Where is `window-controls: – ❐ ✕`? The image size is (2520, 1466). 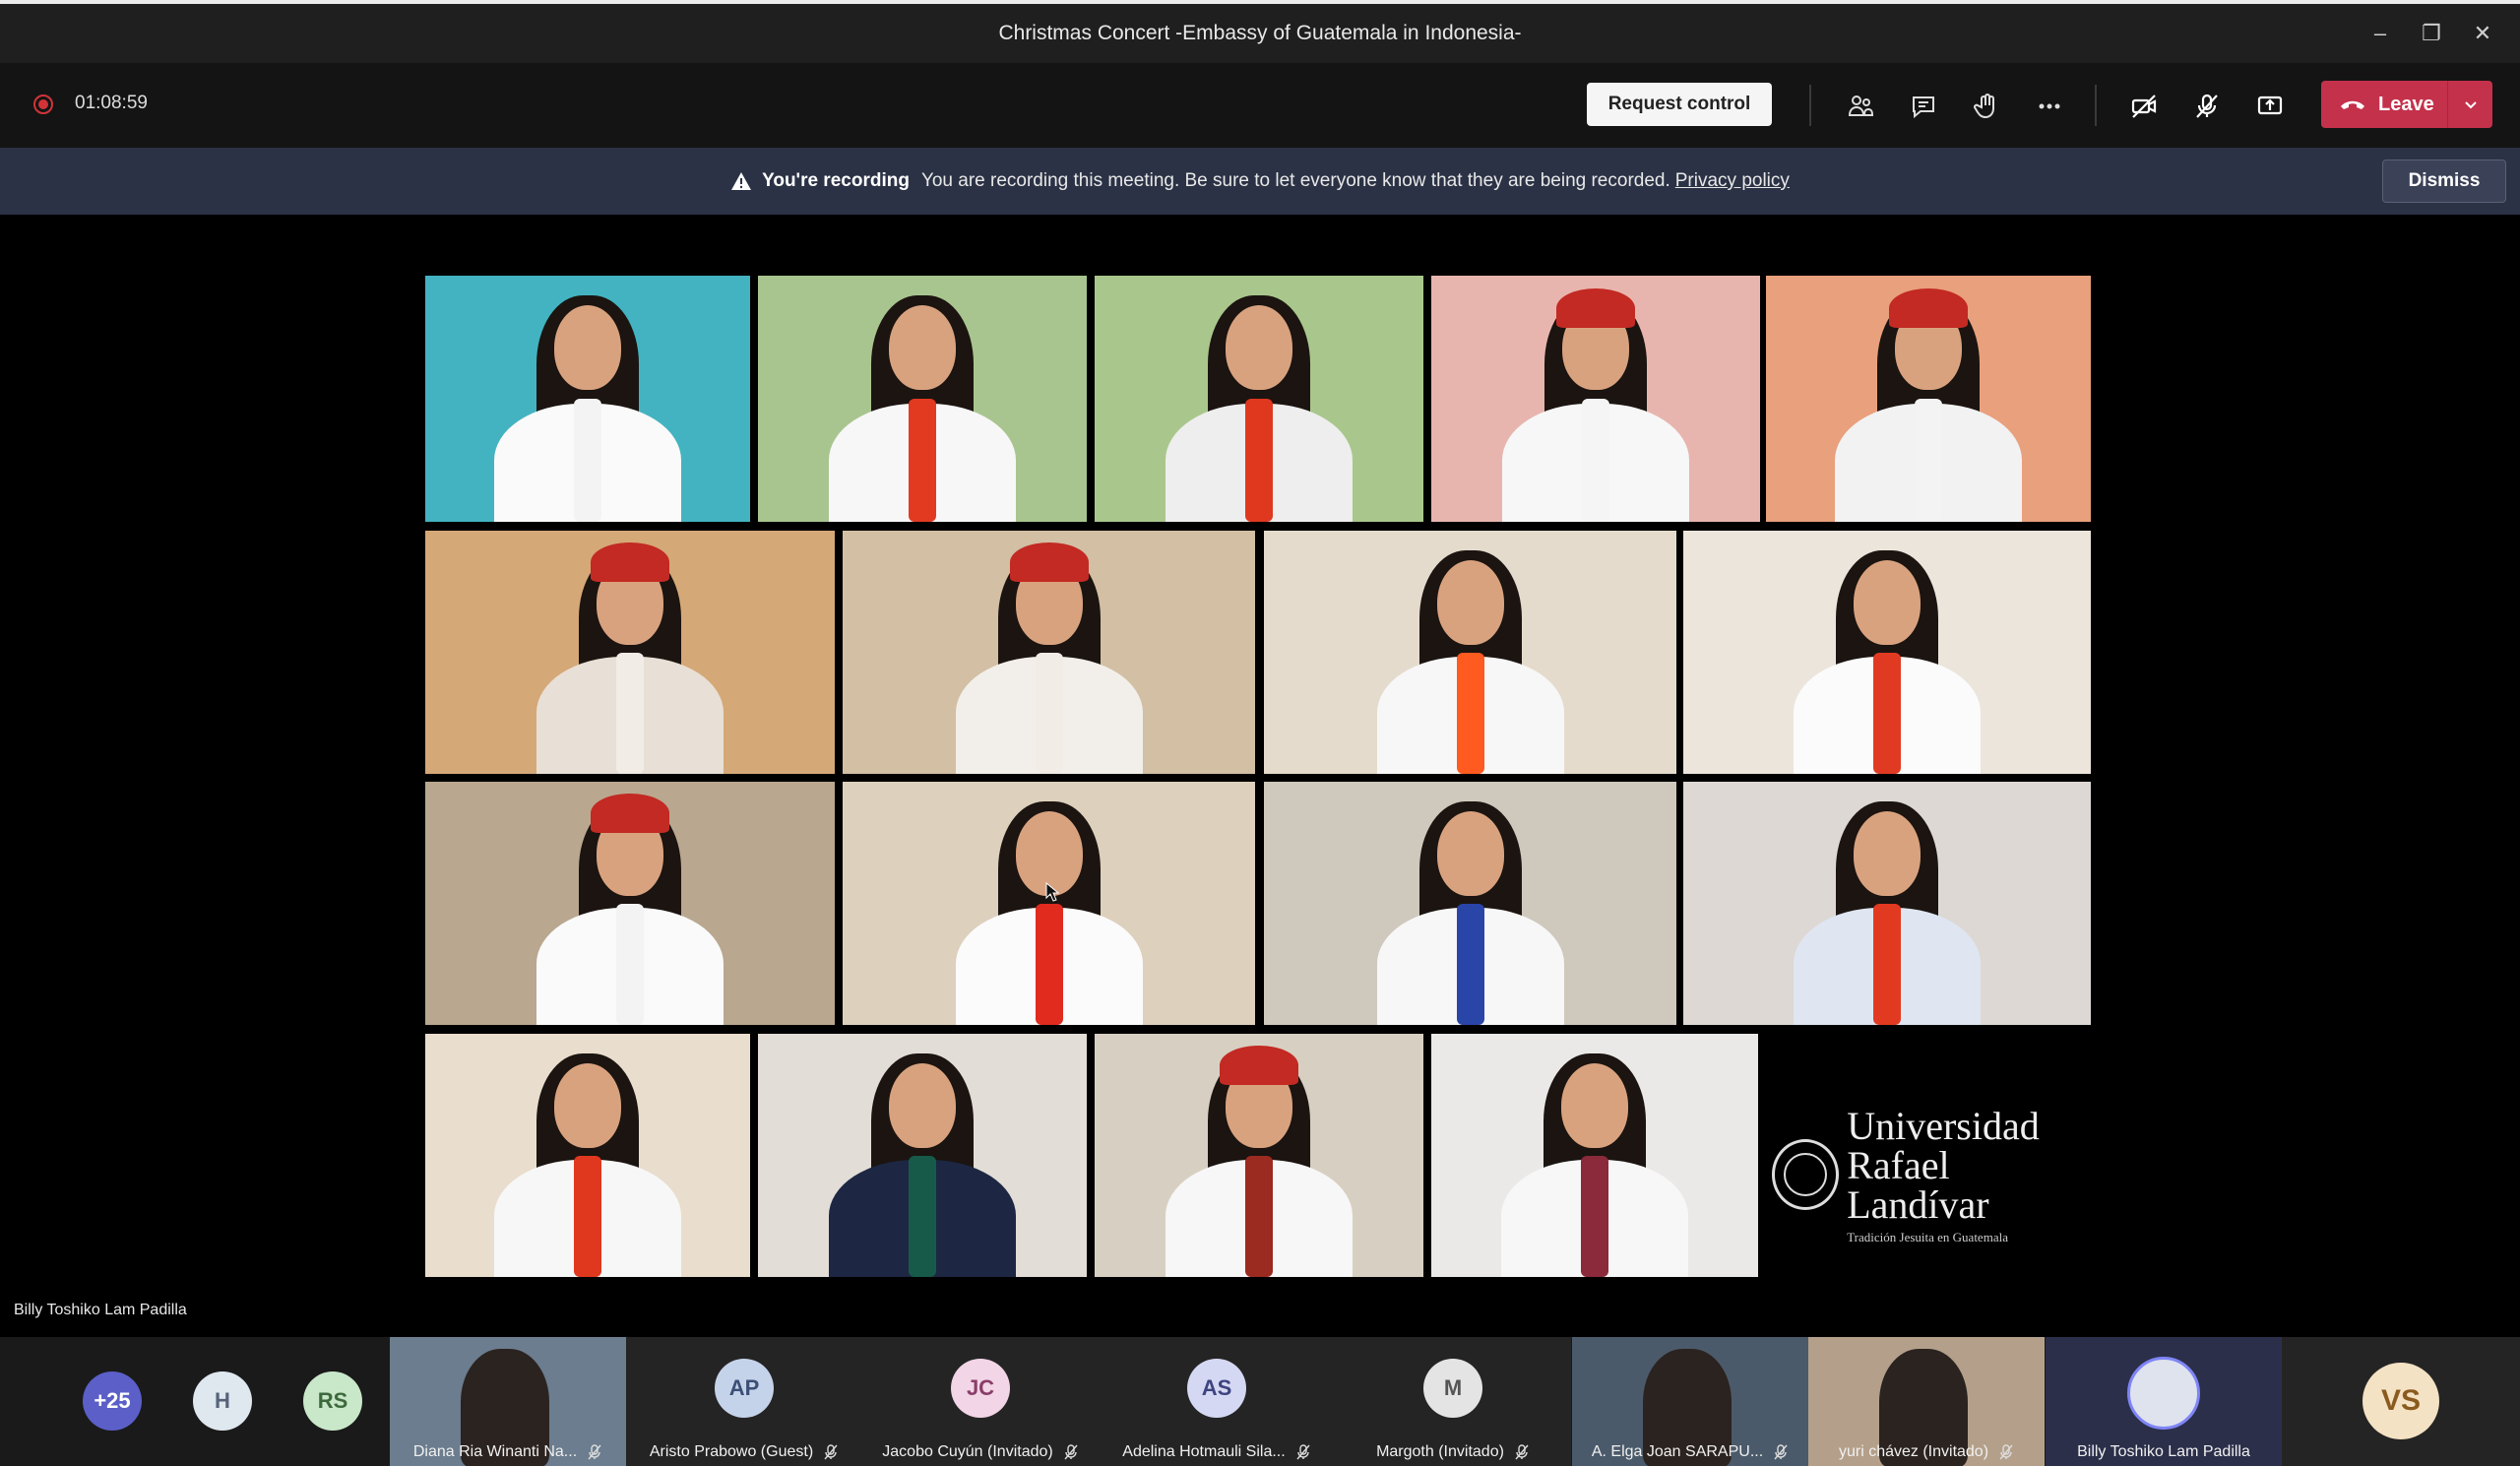 window-controls: – ❐ ✕ is located at coordinates (2431, 33).